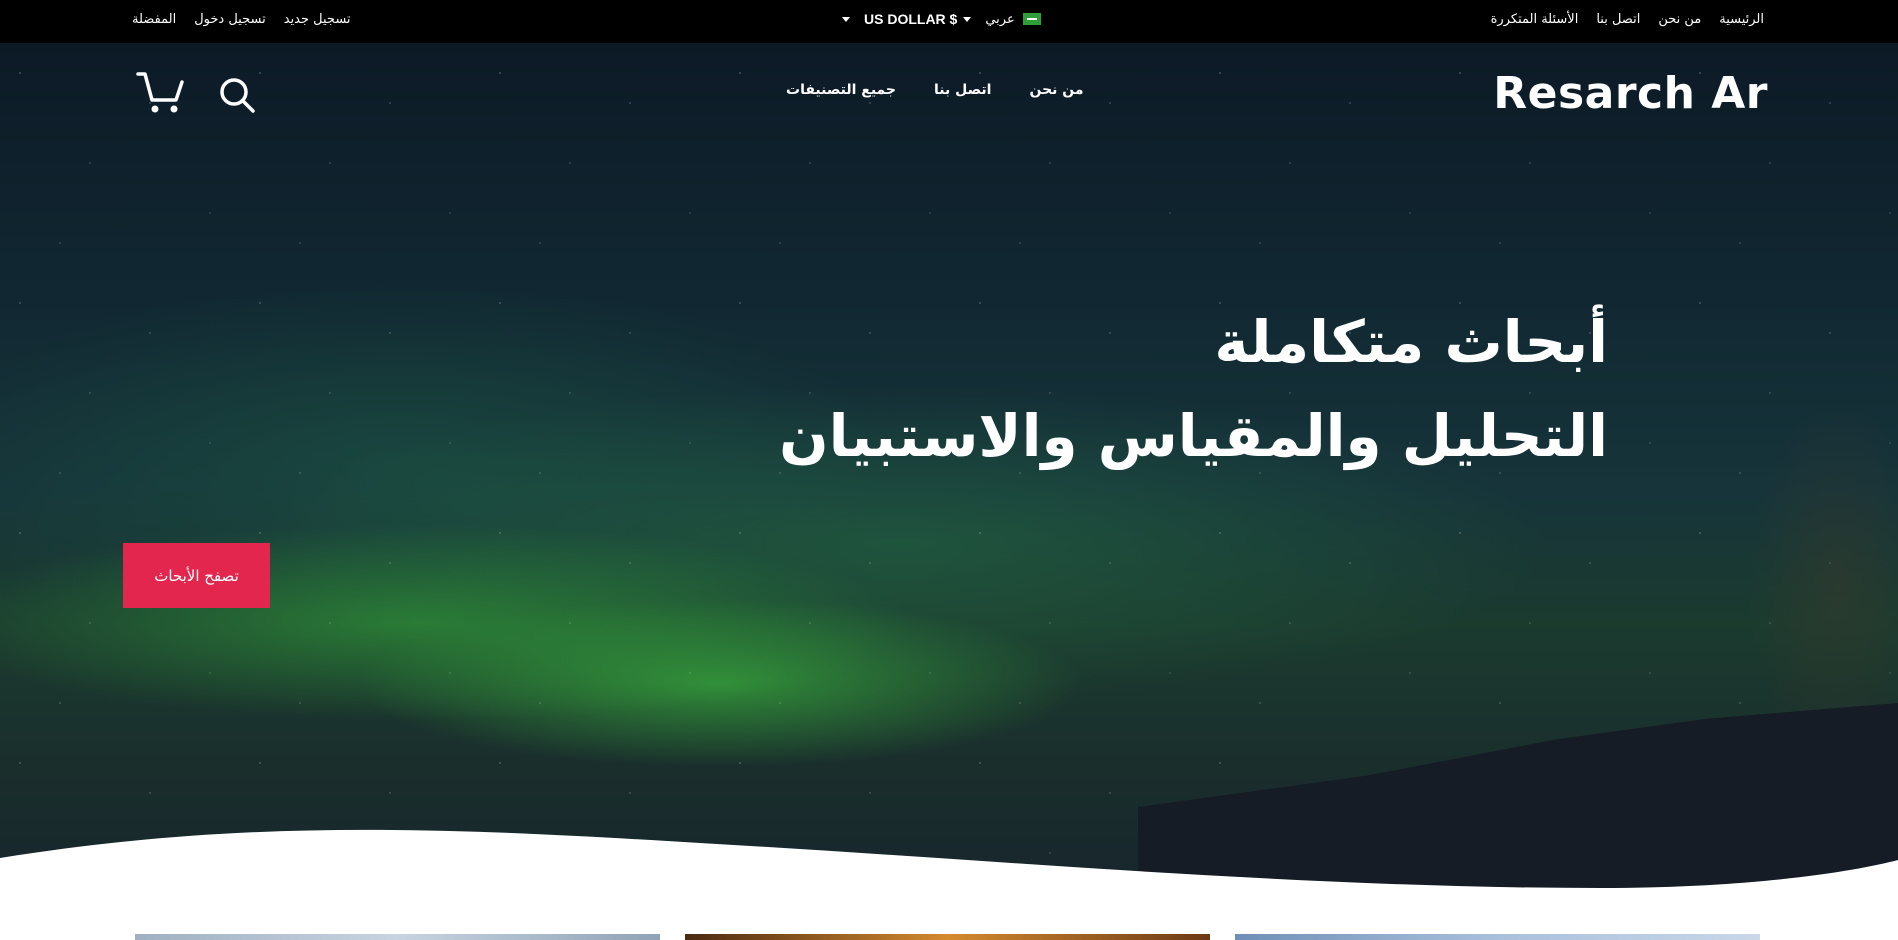 Image resolution: width=1898 pixels, height=940 pixels. What do you see at coordinates (1000, 19) in the screenshot?
I see `language-label: عربي` at bounding box center [1000, 19].